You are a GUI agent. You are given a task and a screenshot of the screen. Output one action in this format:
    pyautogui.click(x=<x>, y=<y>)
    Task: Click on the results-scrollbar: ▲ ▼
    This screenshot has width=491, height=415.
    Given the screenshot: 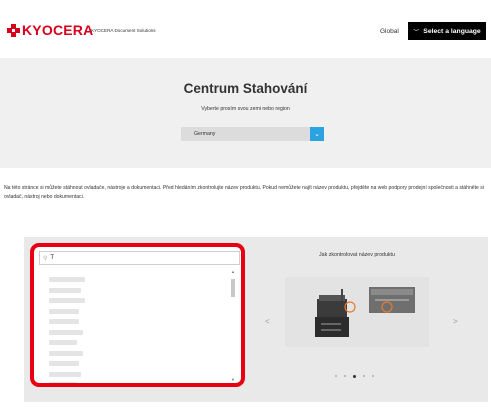 What is the action you would take?
    pyautogui.click(x=233, y=325)
    